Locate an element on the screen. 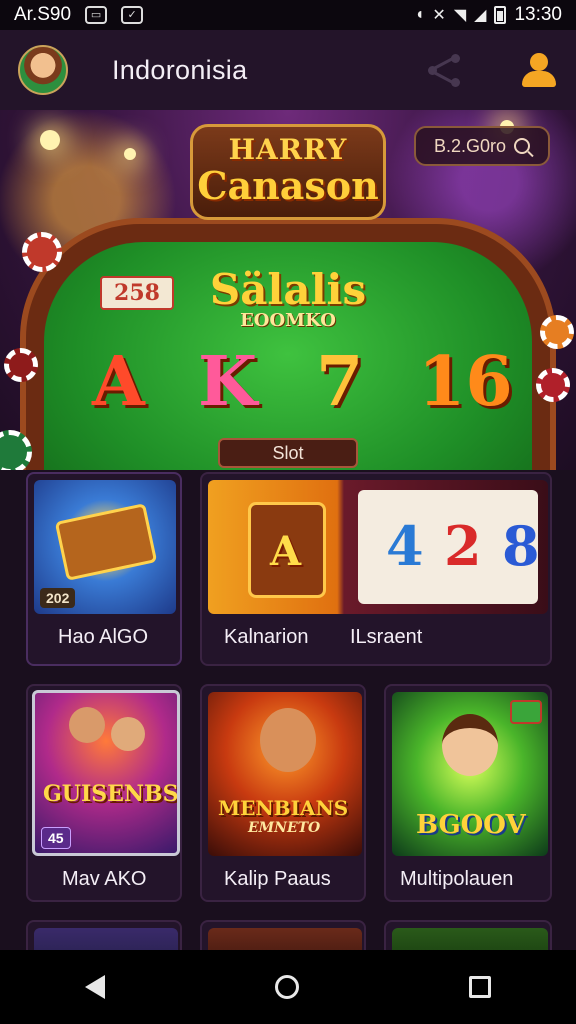 The image size is (576, 1024). logo-line1: HARRY is located at coordinates (288, 149).